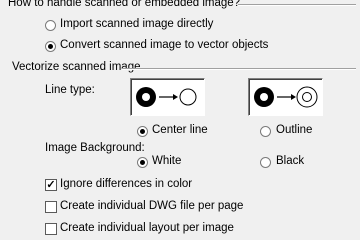  What do you see at coordinates (147, 228) in the screenshot?
I see `individual-layout-label: Create individual layout per image` at bounding box center [147, 228].